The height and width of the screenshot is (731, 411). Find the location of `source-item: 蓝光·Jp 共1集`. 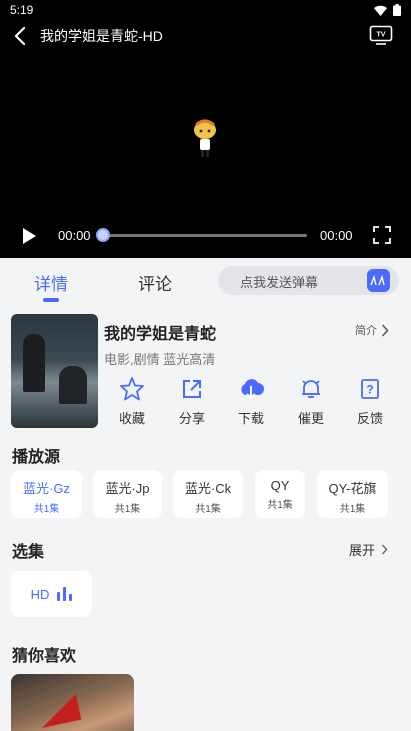

source-item: 蓝光·Jp 共1集 is located at coordinates (127, 494).